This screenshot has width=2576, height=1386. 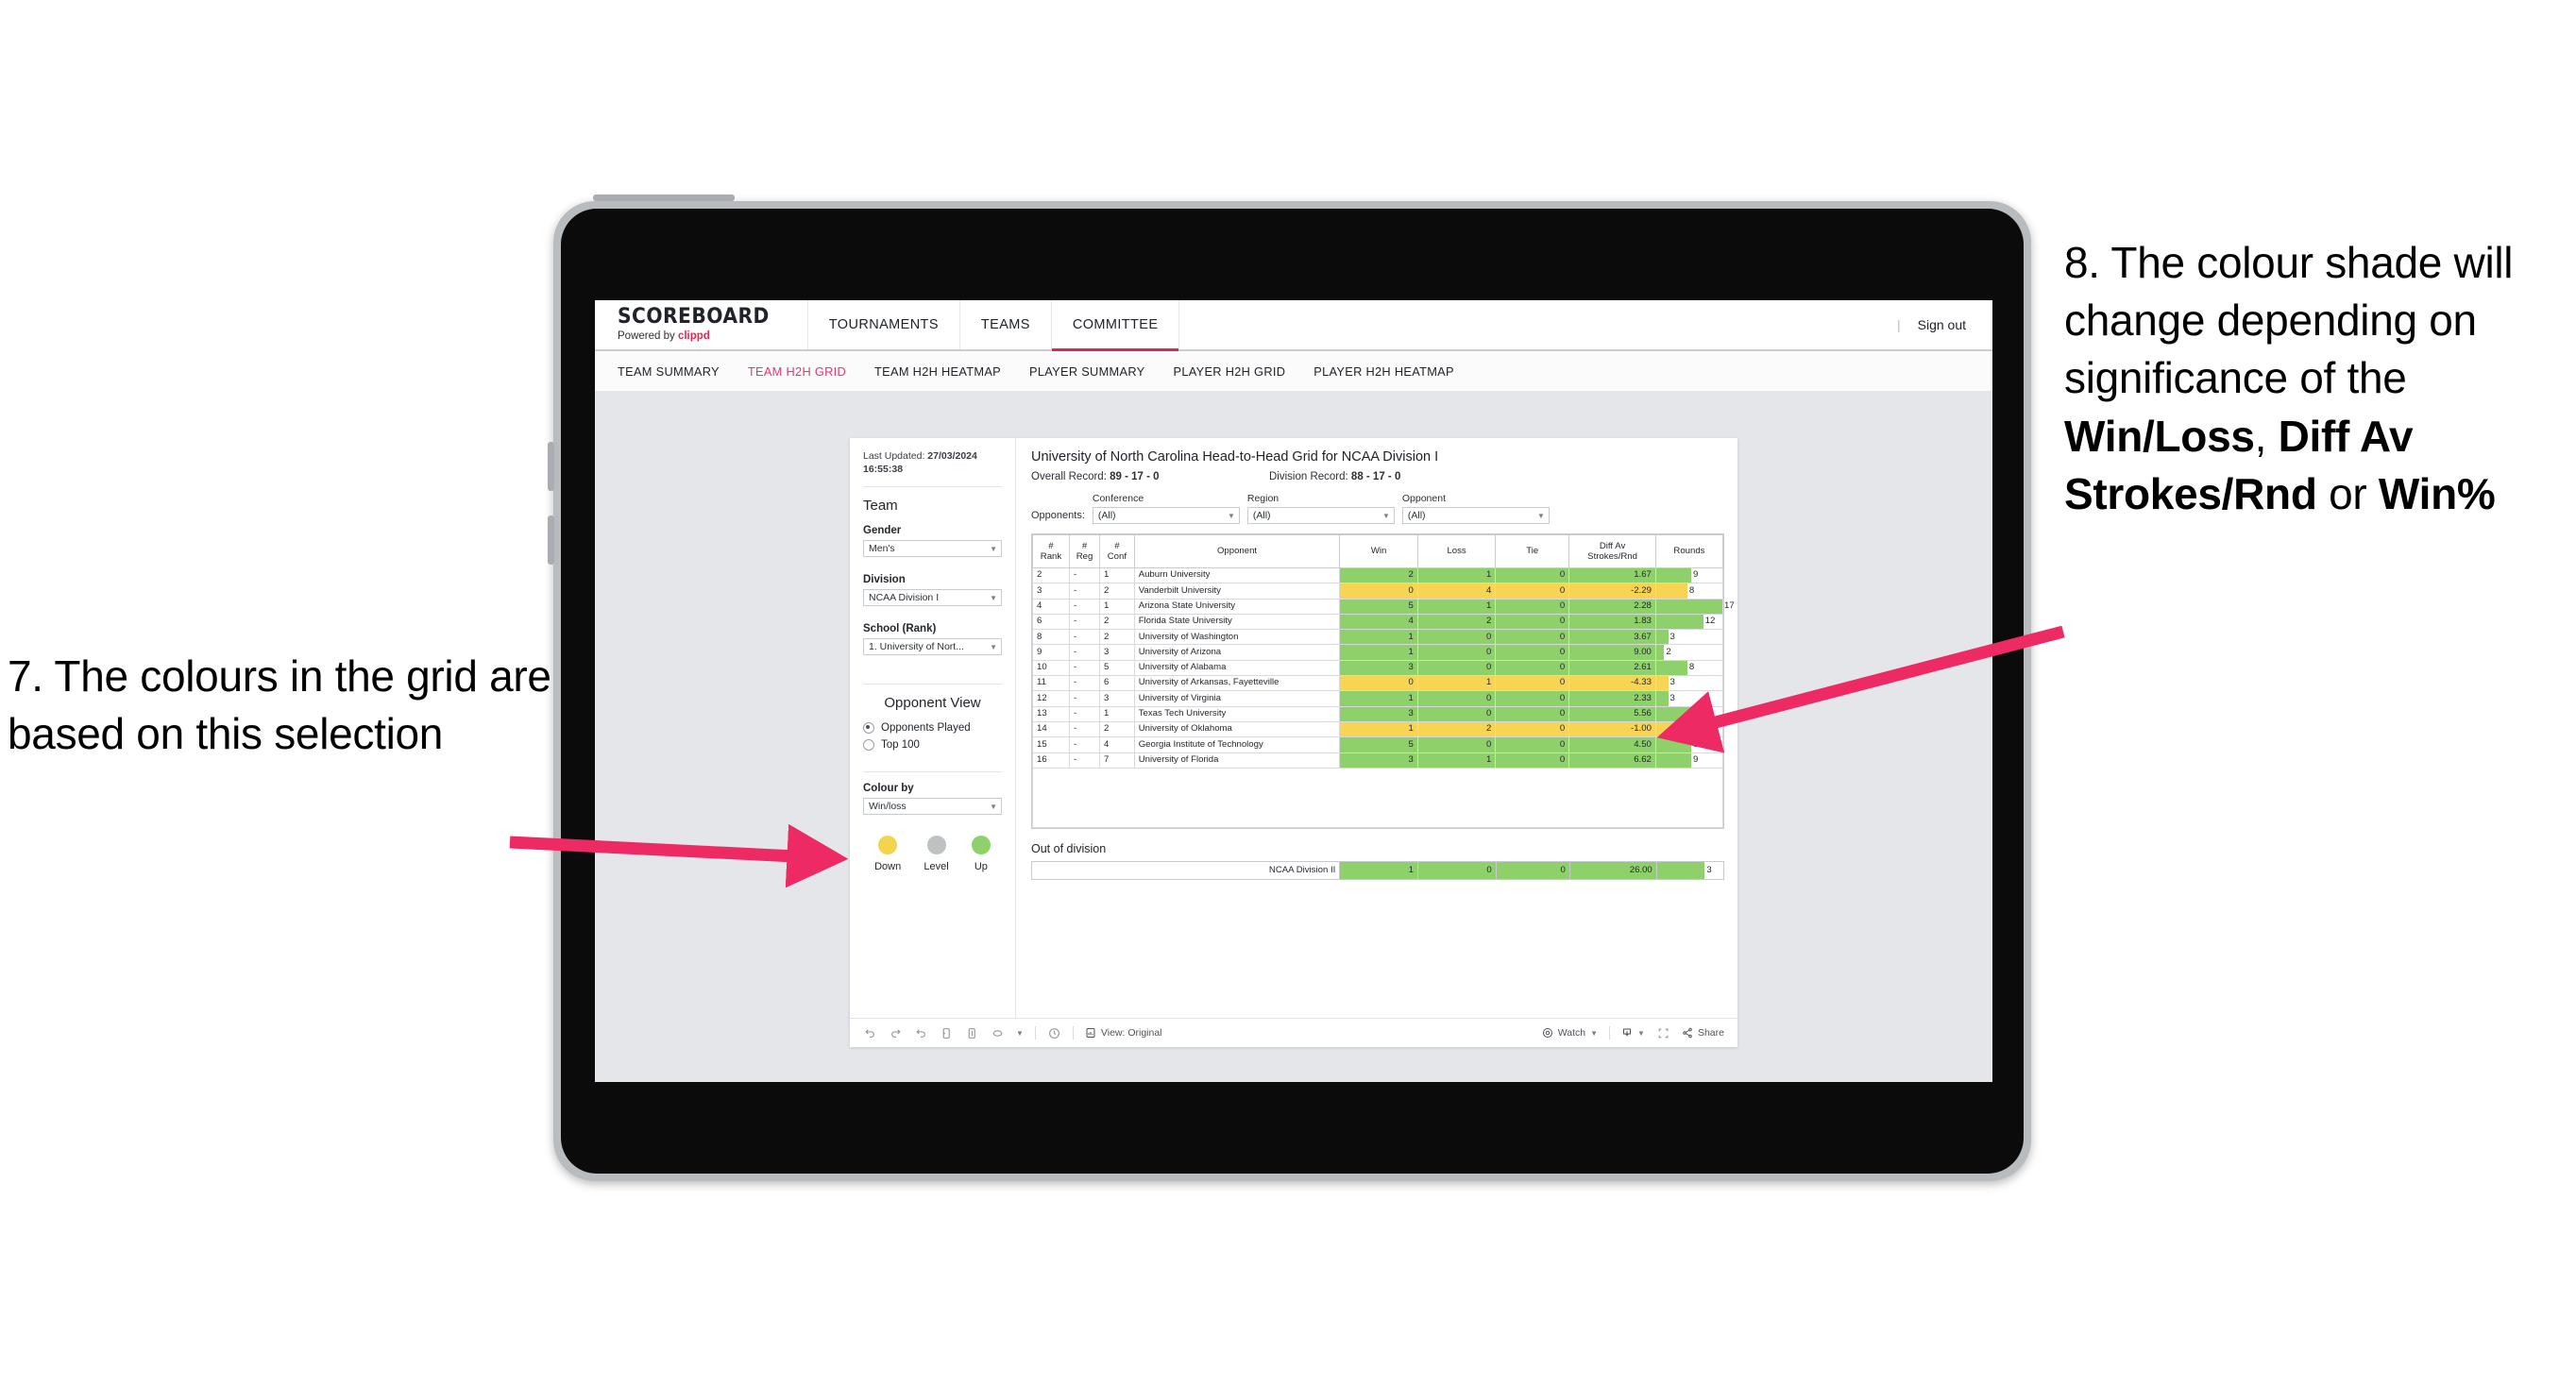 I want to click on region-select: (All) ▼, so click(x=1320, y=515).